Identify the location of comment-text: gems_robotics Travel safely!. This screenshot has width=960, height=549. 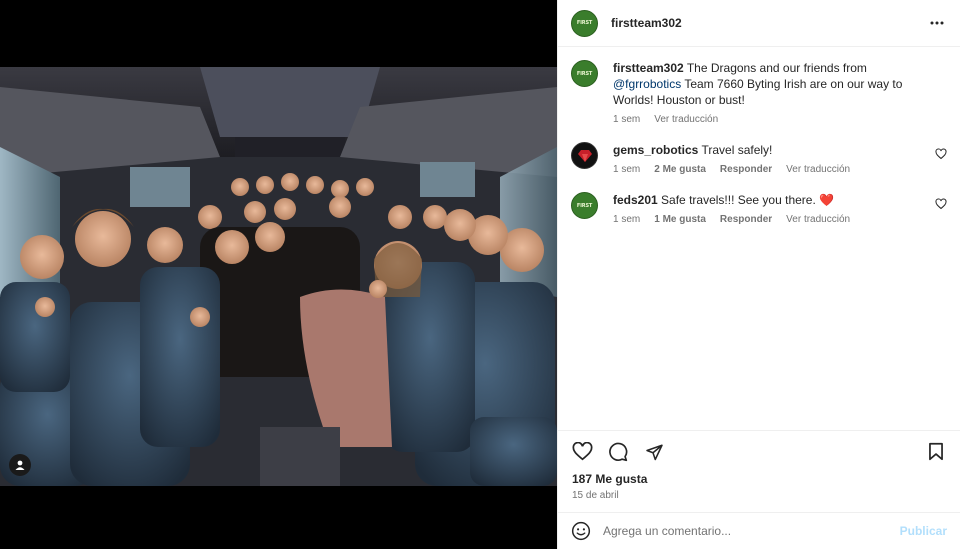
(769, 150).